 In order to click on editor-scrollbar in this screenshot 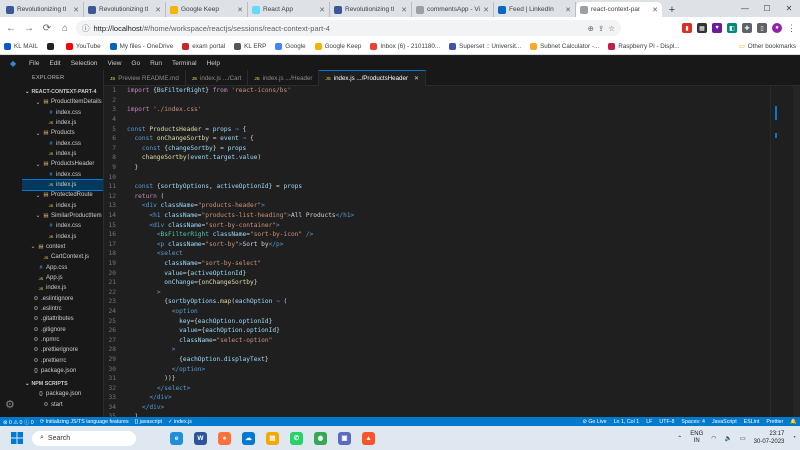, I will do `click(796, 251)`.